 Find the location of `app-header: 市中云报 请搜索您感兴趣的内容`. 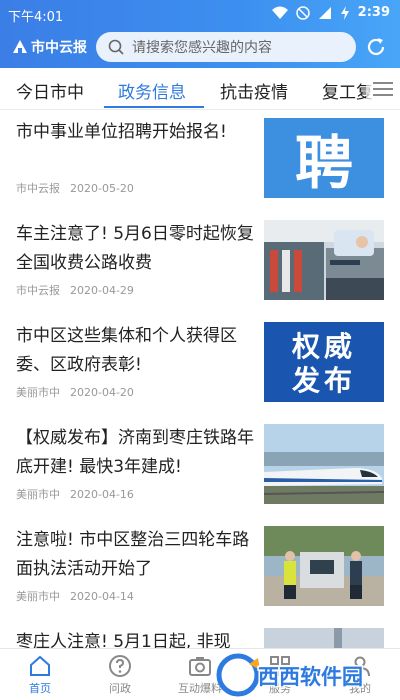

app-header: 市中云报 请搜索您感兴趣的内容 is located at coordinates (200, 48).